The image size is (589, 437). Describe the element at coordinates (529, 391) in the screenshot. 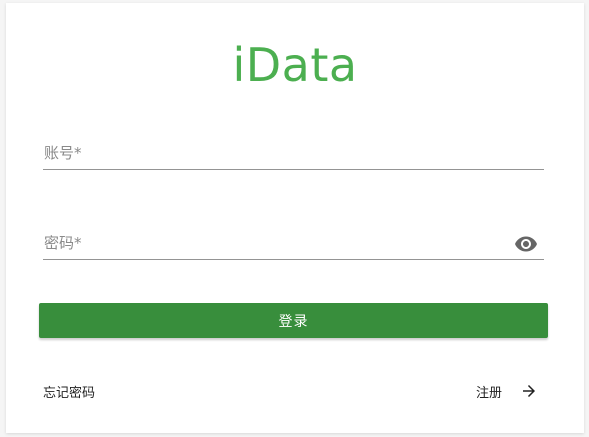

I see `arrow-right-icon` at that location.